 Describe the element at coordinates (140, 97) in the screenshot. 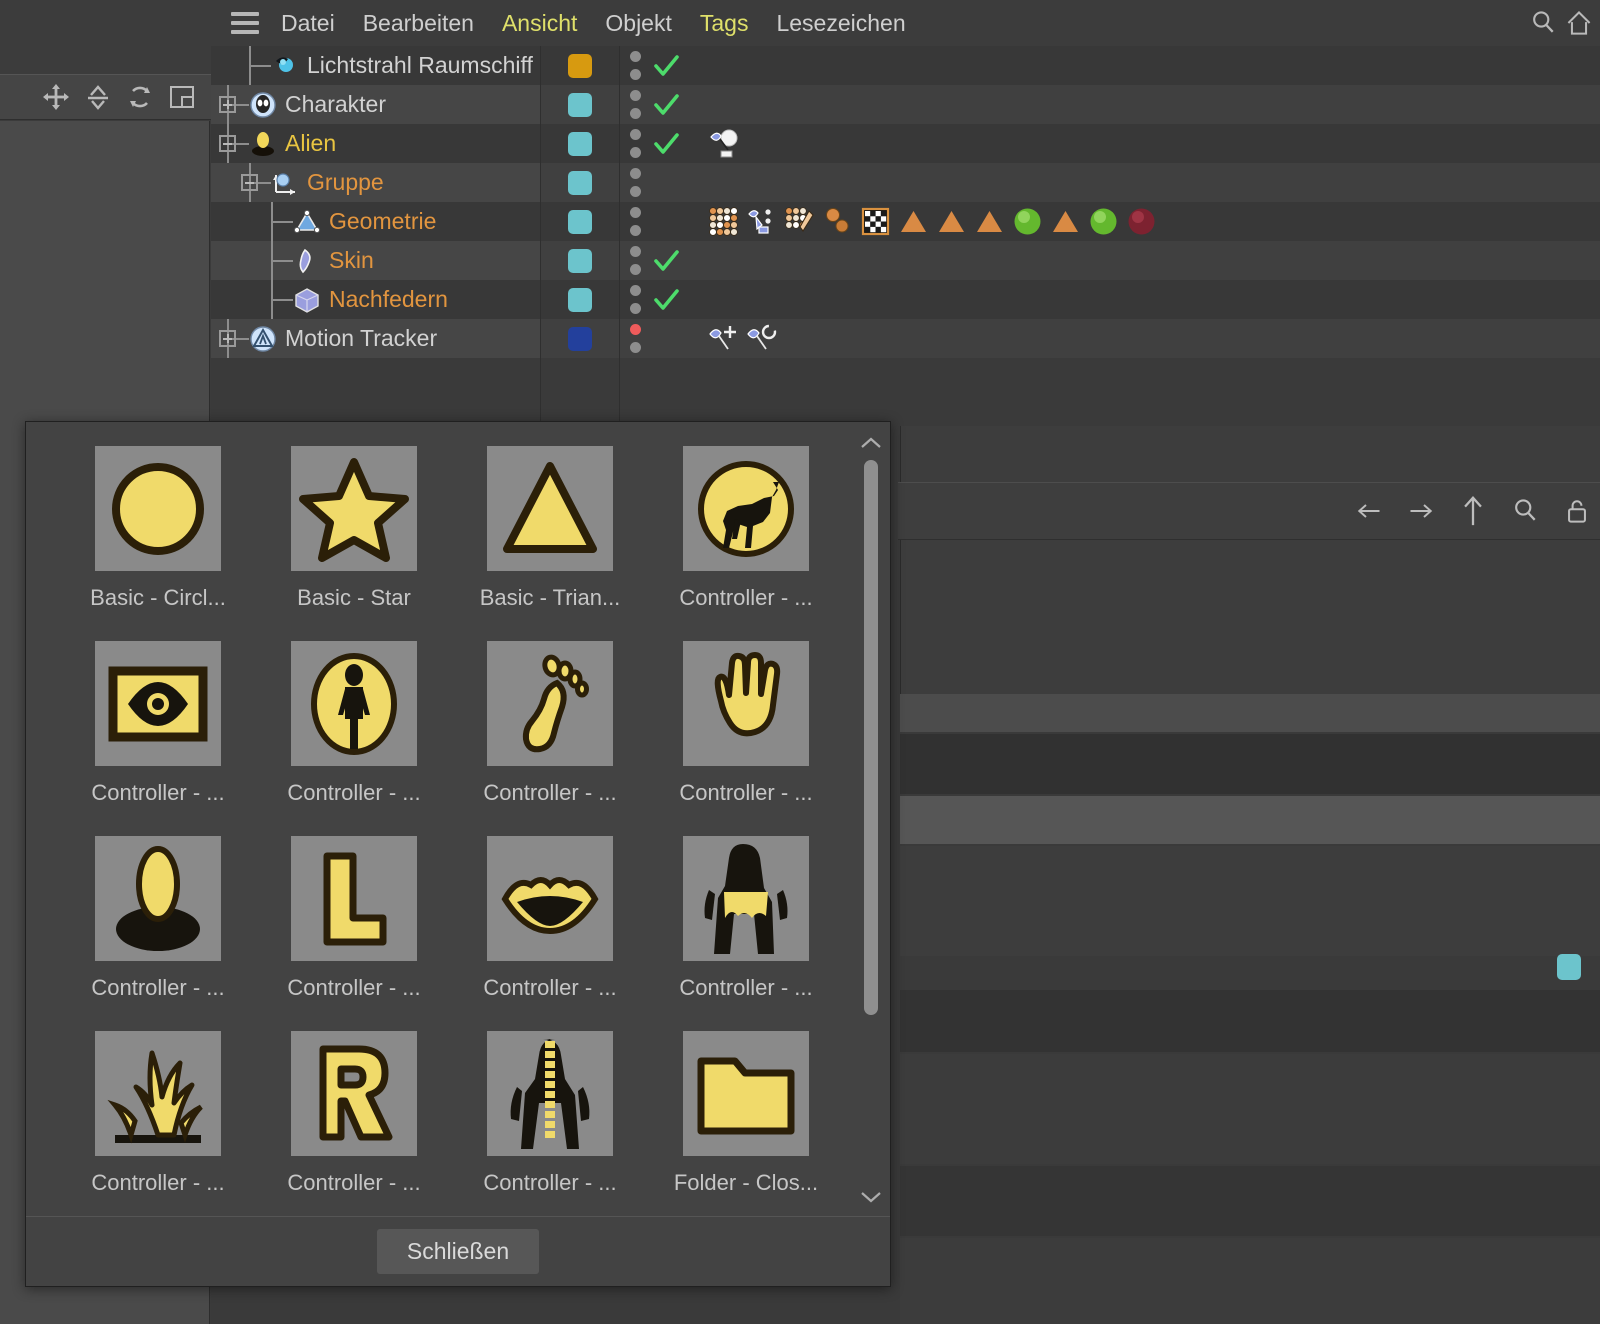

I see `rotate-icon` at that location.